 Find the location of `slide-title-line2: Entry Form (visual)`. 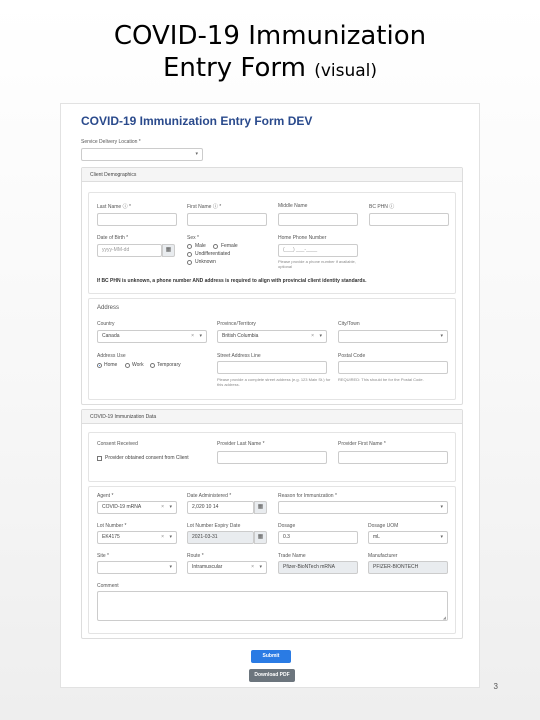

slide-title-line2: Entry Form (visual) is located at coordinates (270, 69).